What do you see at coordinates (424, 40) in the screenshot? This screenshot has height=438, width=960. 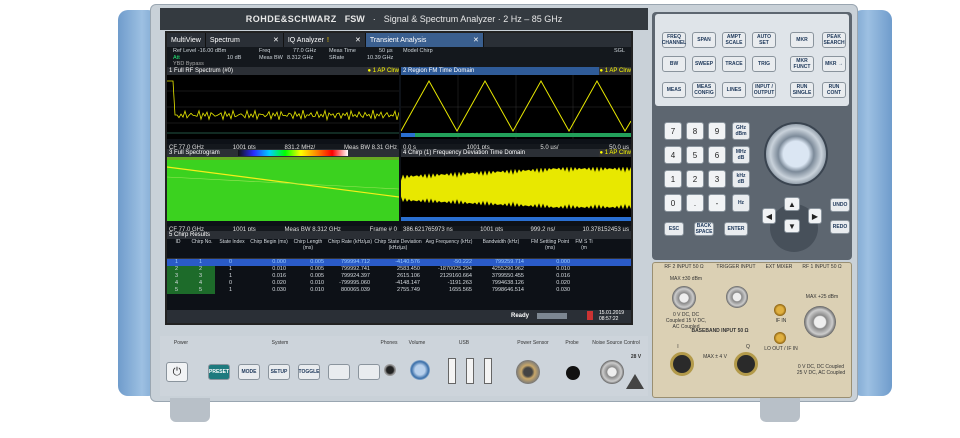 I see `tab-transient-analysis: Transient Analysis ✕` at bounding box center [424, 40].